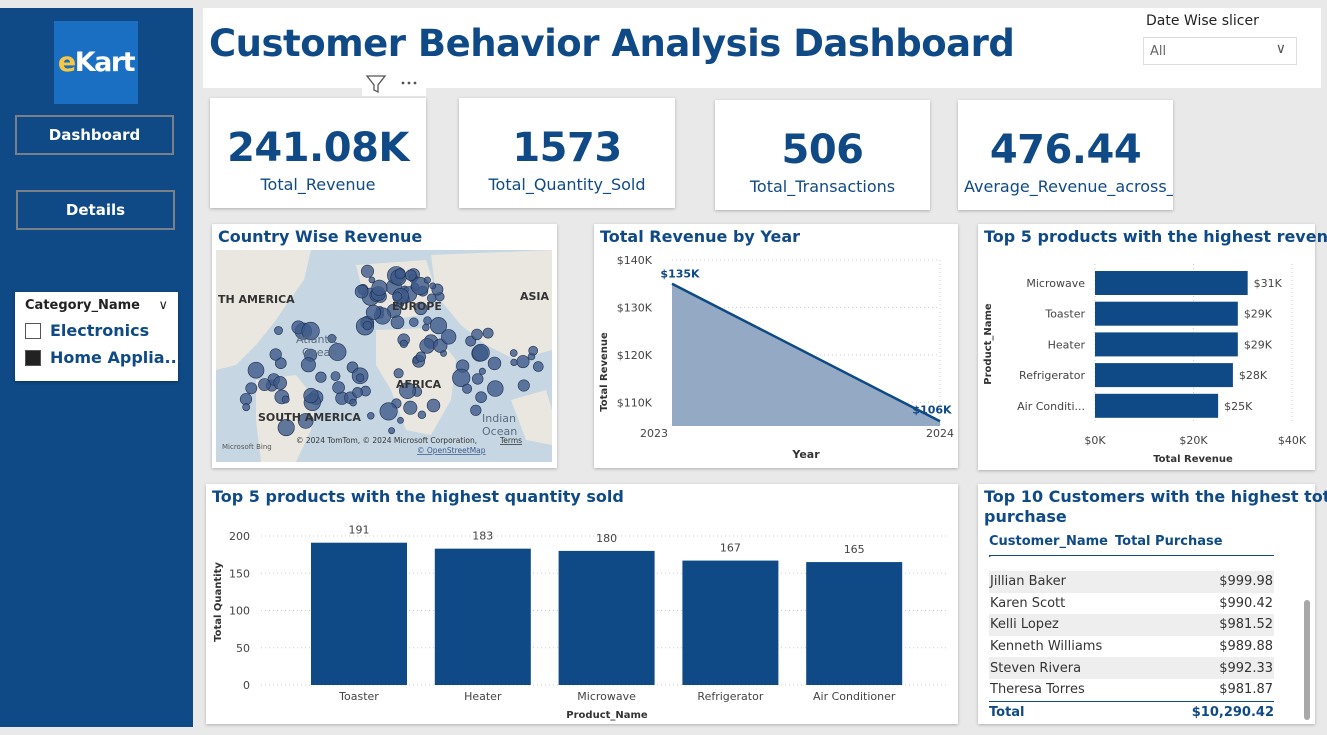 The width and height of the screenshot is (1327, 735). What do you see at coordinates (567, 184) in the screenshot?
I see `kpi-label: Total_Quantity_Sold` at bounding box center [567, 184].